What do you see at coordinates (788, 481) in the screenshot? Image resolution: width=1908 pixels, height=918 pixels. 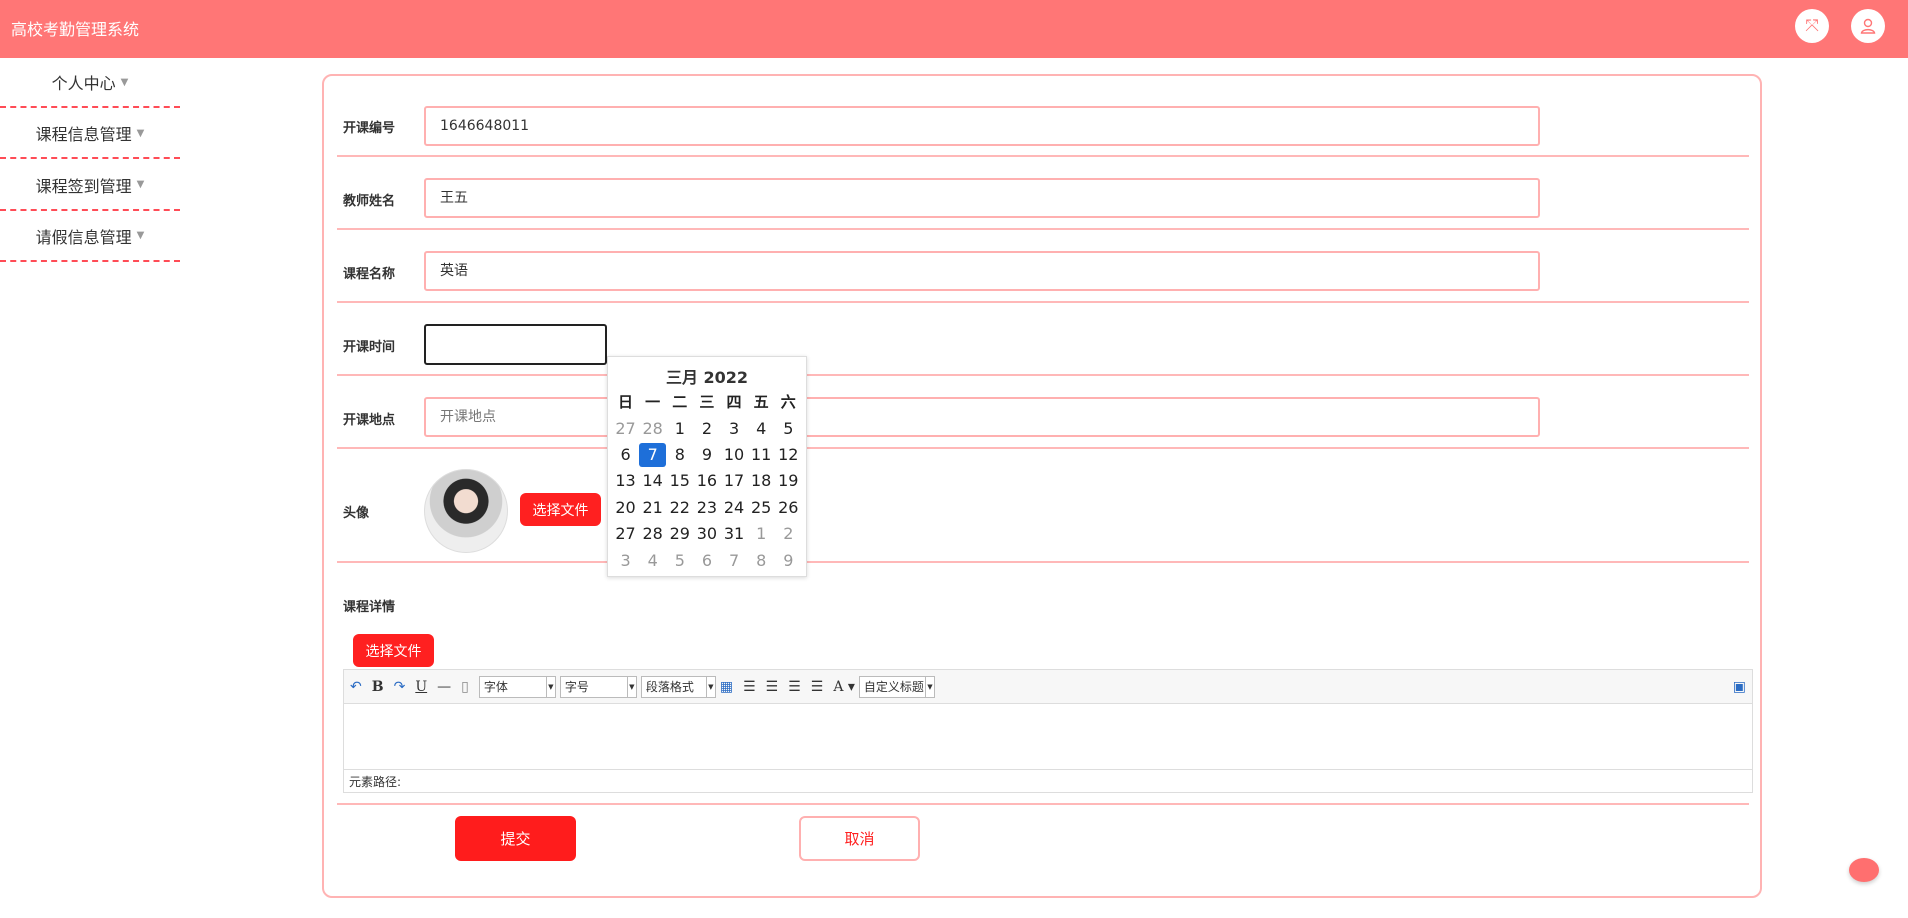 I see `calendar-day: 19` at bounding box center [788, 481].